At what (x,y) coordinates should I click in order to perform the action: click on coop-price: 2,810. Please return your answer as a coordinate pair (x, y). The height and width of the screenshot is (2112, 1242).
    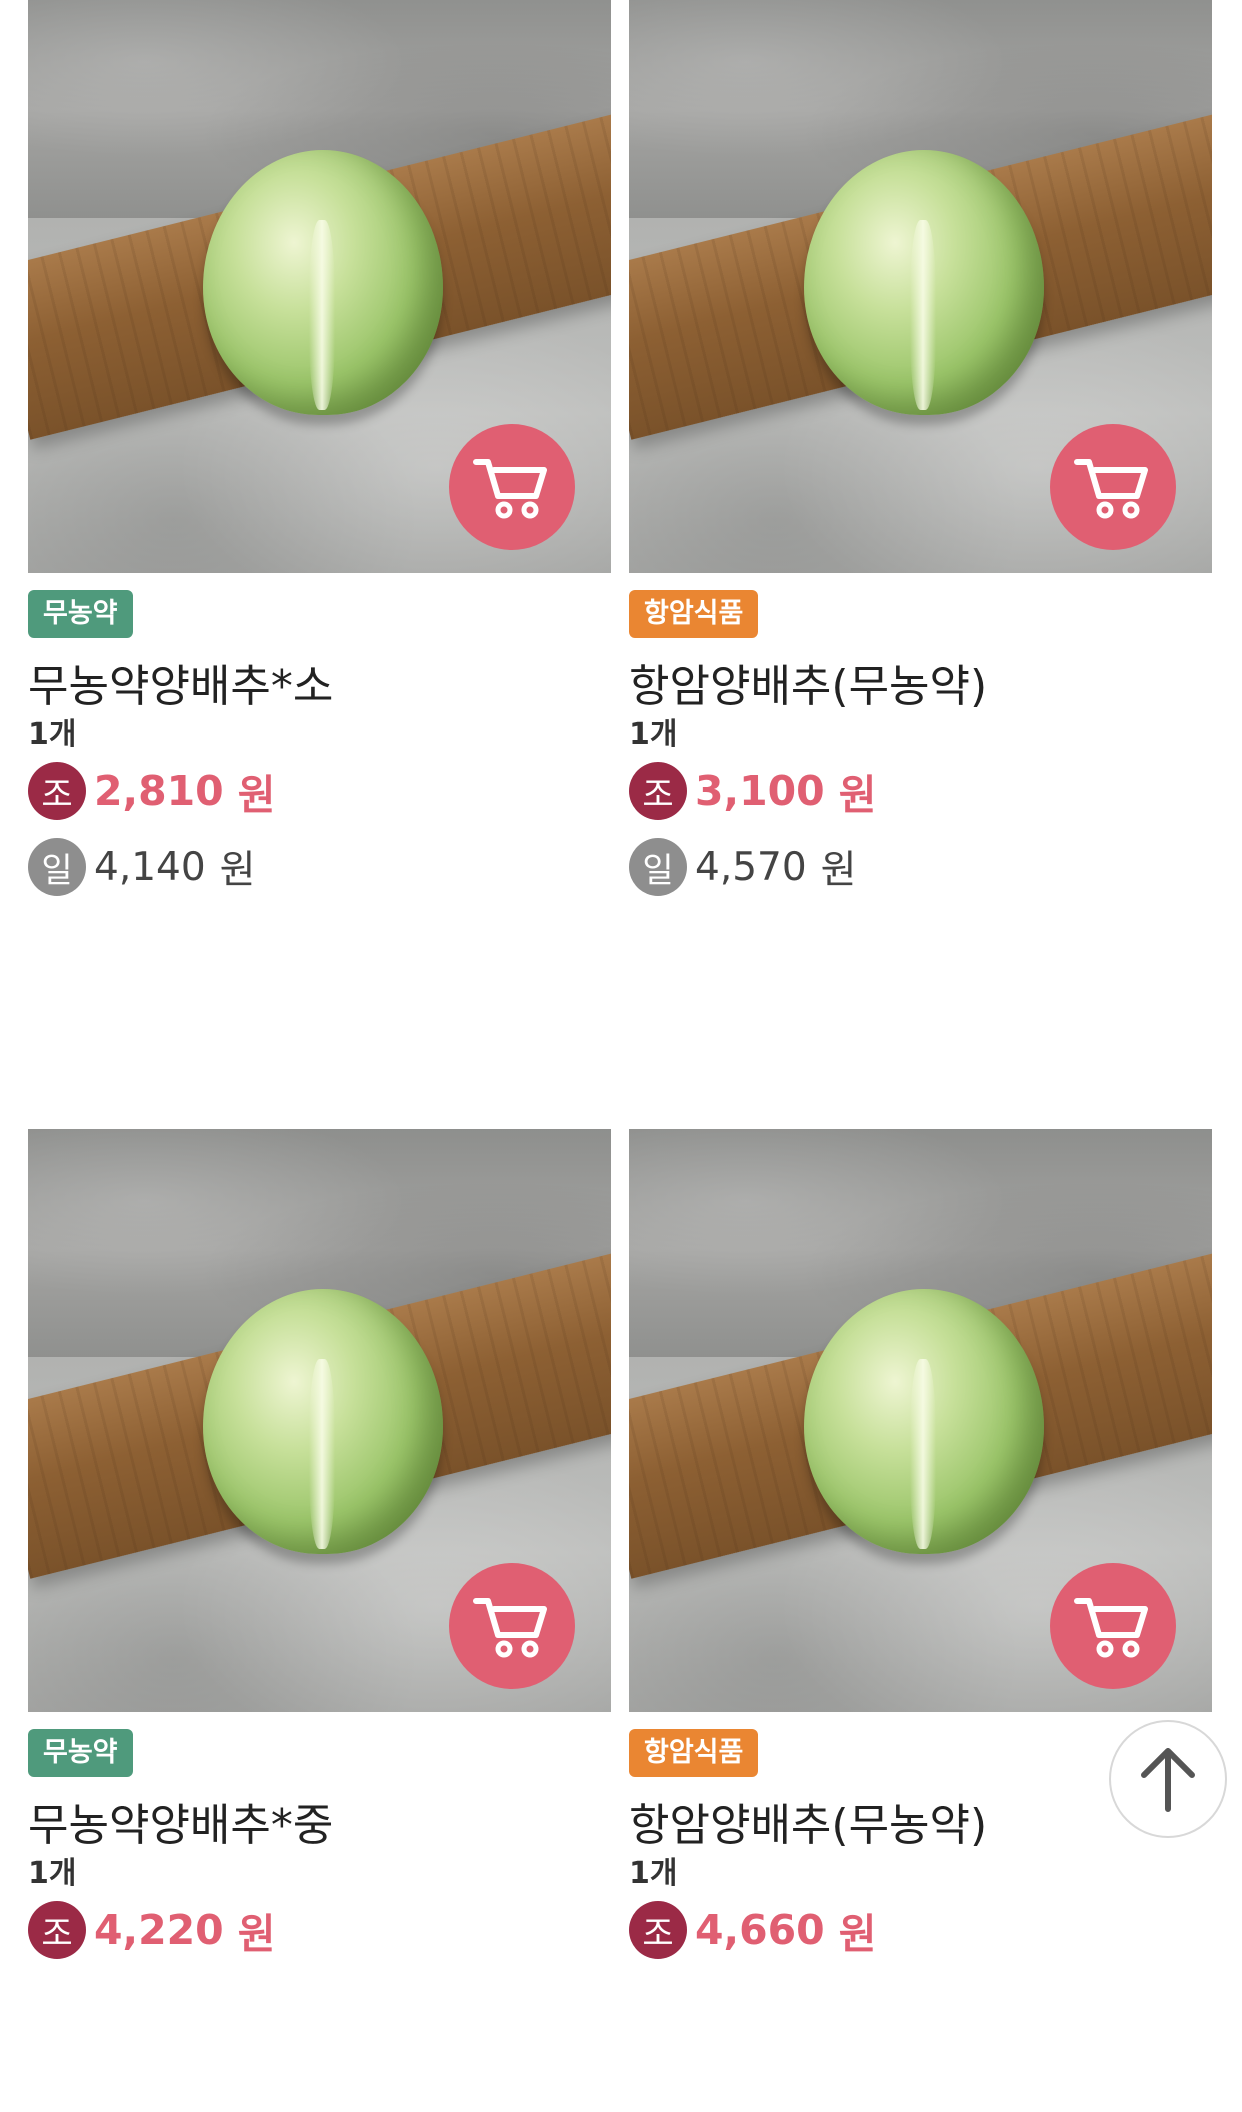
    Looking at the image, I should click on (159, 791).